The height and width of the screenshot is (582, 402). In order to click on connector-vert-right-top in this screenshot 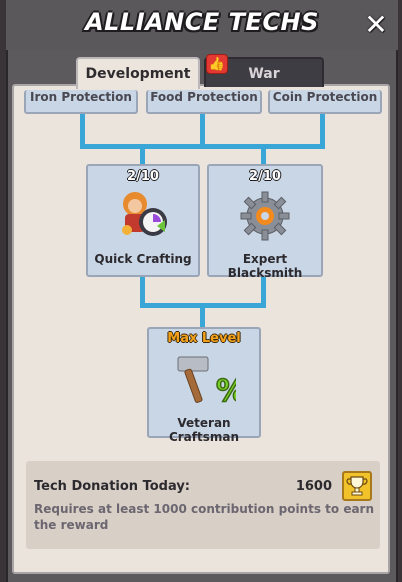, I will do `click(322, 129)`.